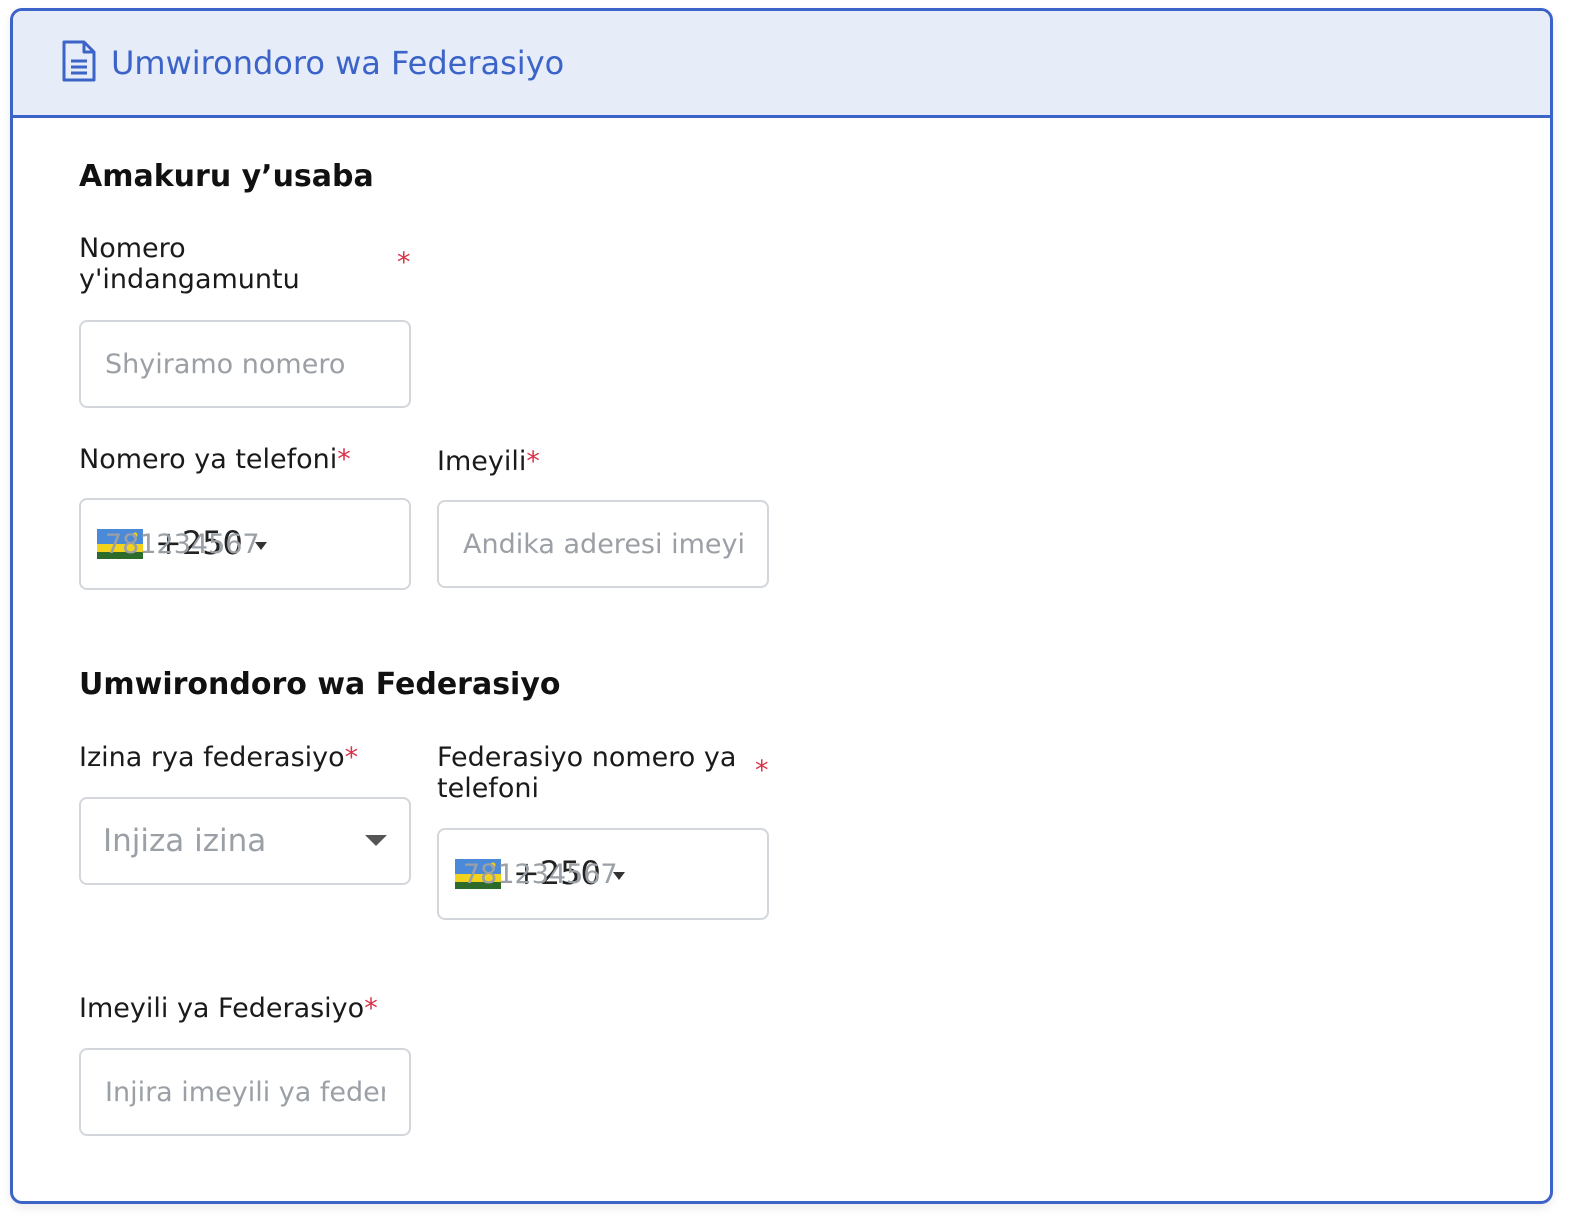  What do you see at coordinates (781, 64) in the screenshot?
I see `panel-header: Umwirondoro wa Federasiyo` at bounding box center [781, 64].